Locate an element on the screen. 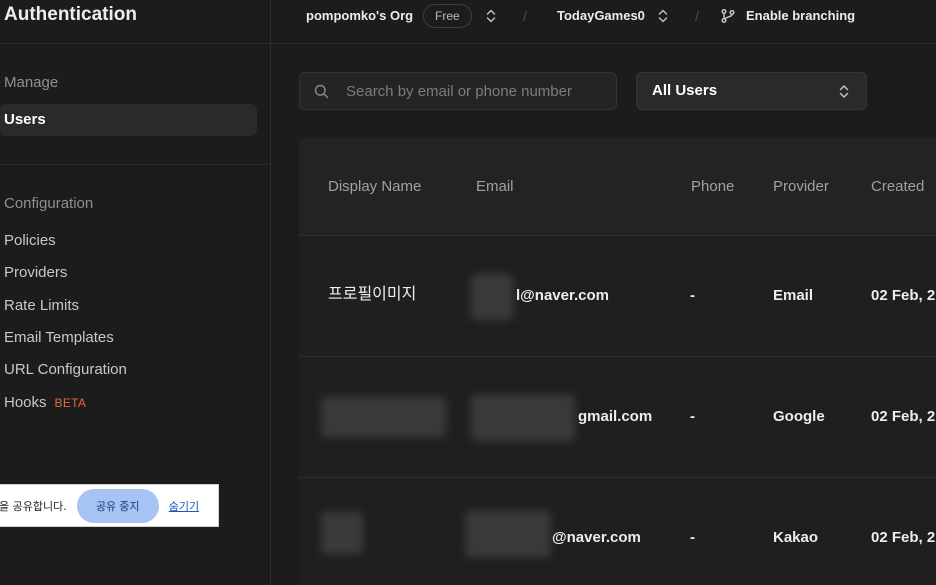 Image resolution: width=936 pixels, height=585 pixels. cell-provider: Kakao is located at coordinates (796, 537).